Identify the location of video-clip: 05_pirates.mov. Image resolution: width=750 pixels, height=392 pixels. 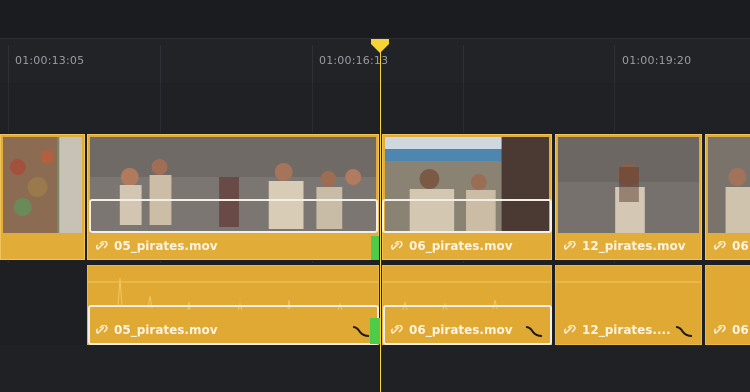
(233, 197).